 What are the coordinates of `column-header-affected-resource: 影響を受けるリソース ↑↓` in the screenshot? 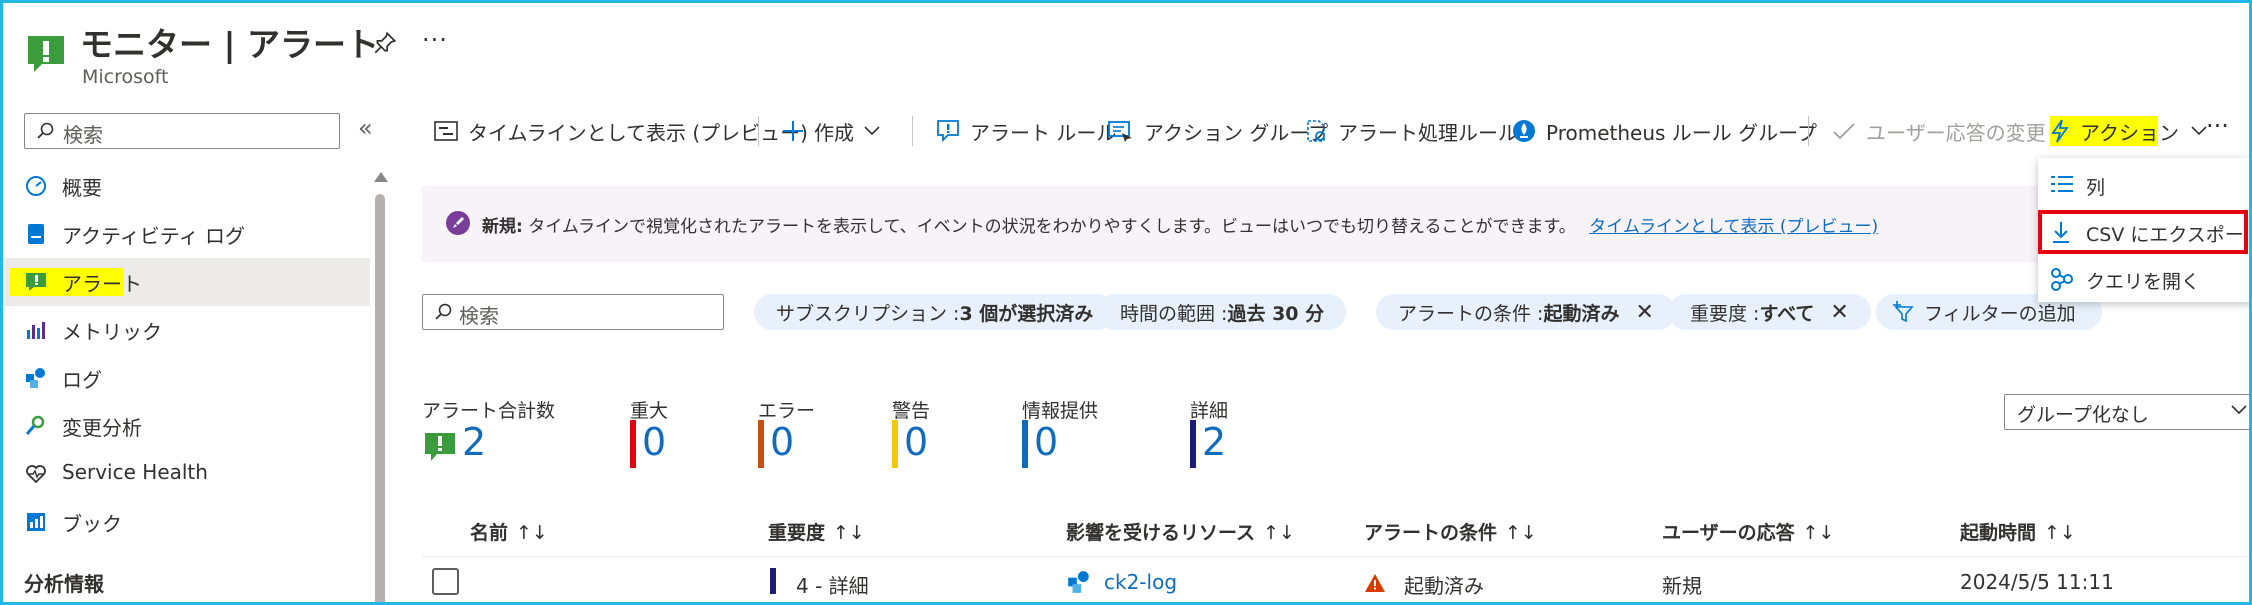 It's located at (1180, 531).